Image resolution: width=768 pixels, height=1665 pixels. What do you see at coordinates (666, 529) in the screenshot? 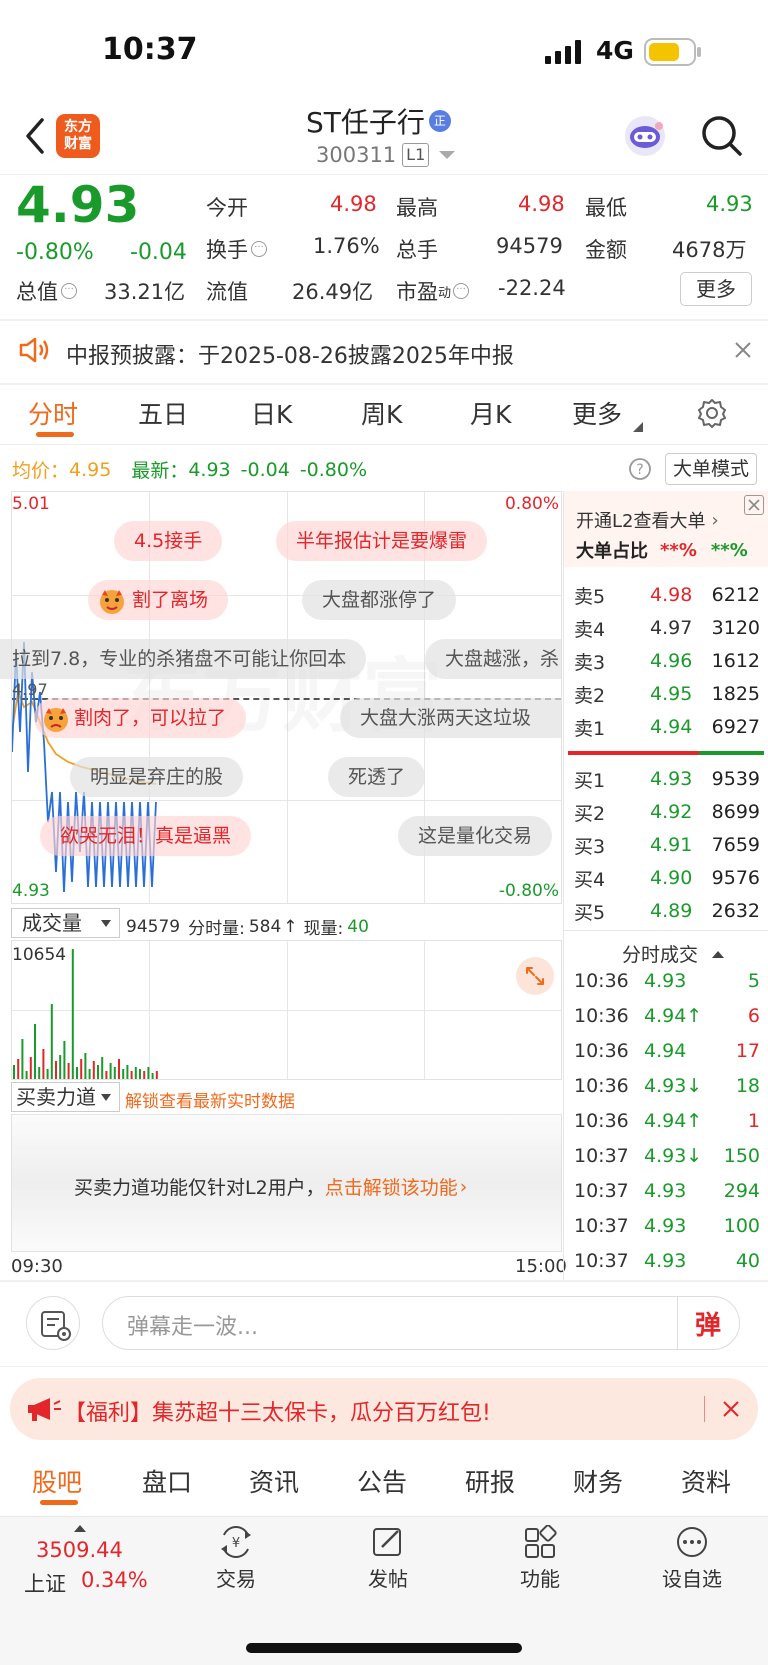
I see `l2-promo-box: 开通L2查看大单 › 大单占比 **% **%` at bounding box center [666, 529].